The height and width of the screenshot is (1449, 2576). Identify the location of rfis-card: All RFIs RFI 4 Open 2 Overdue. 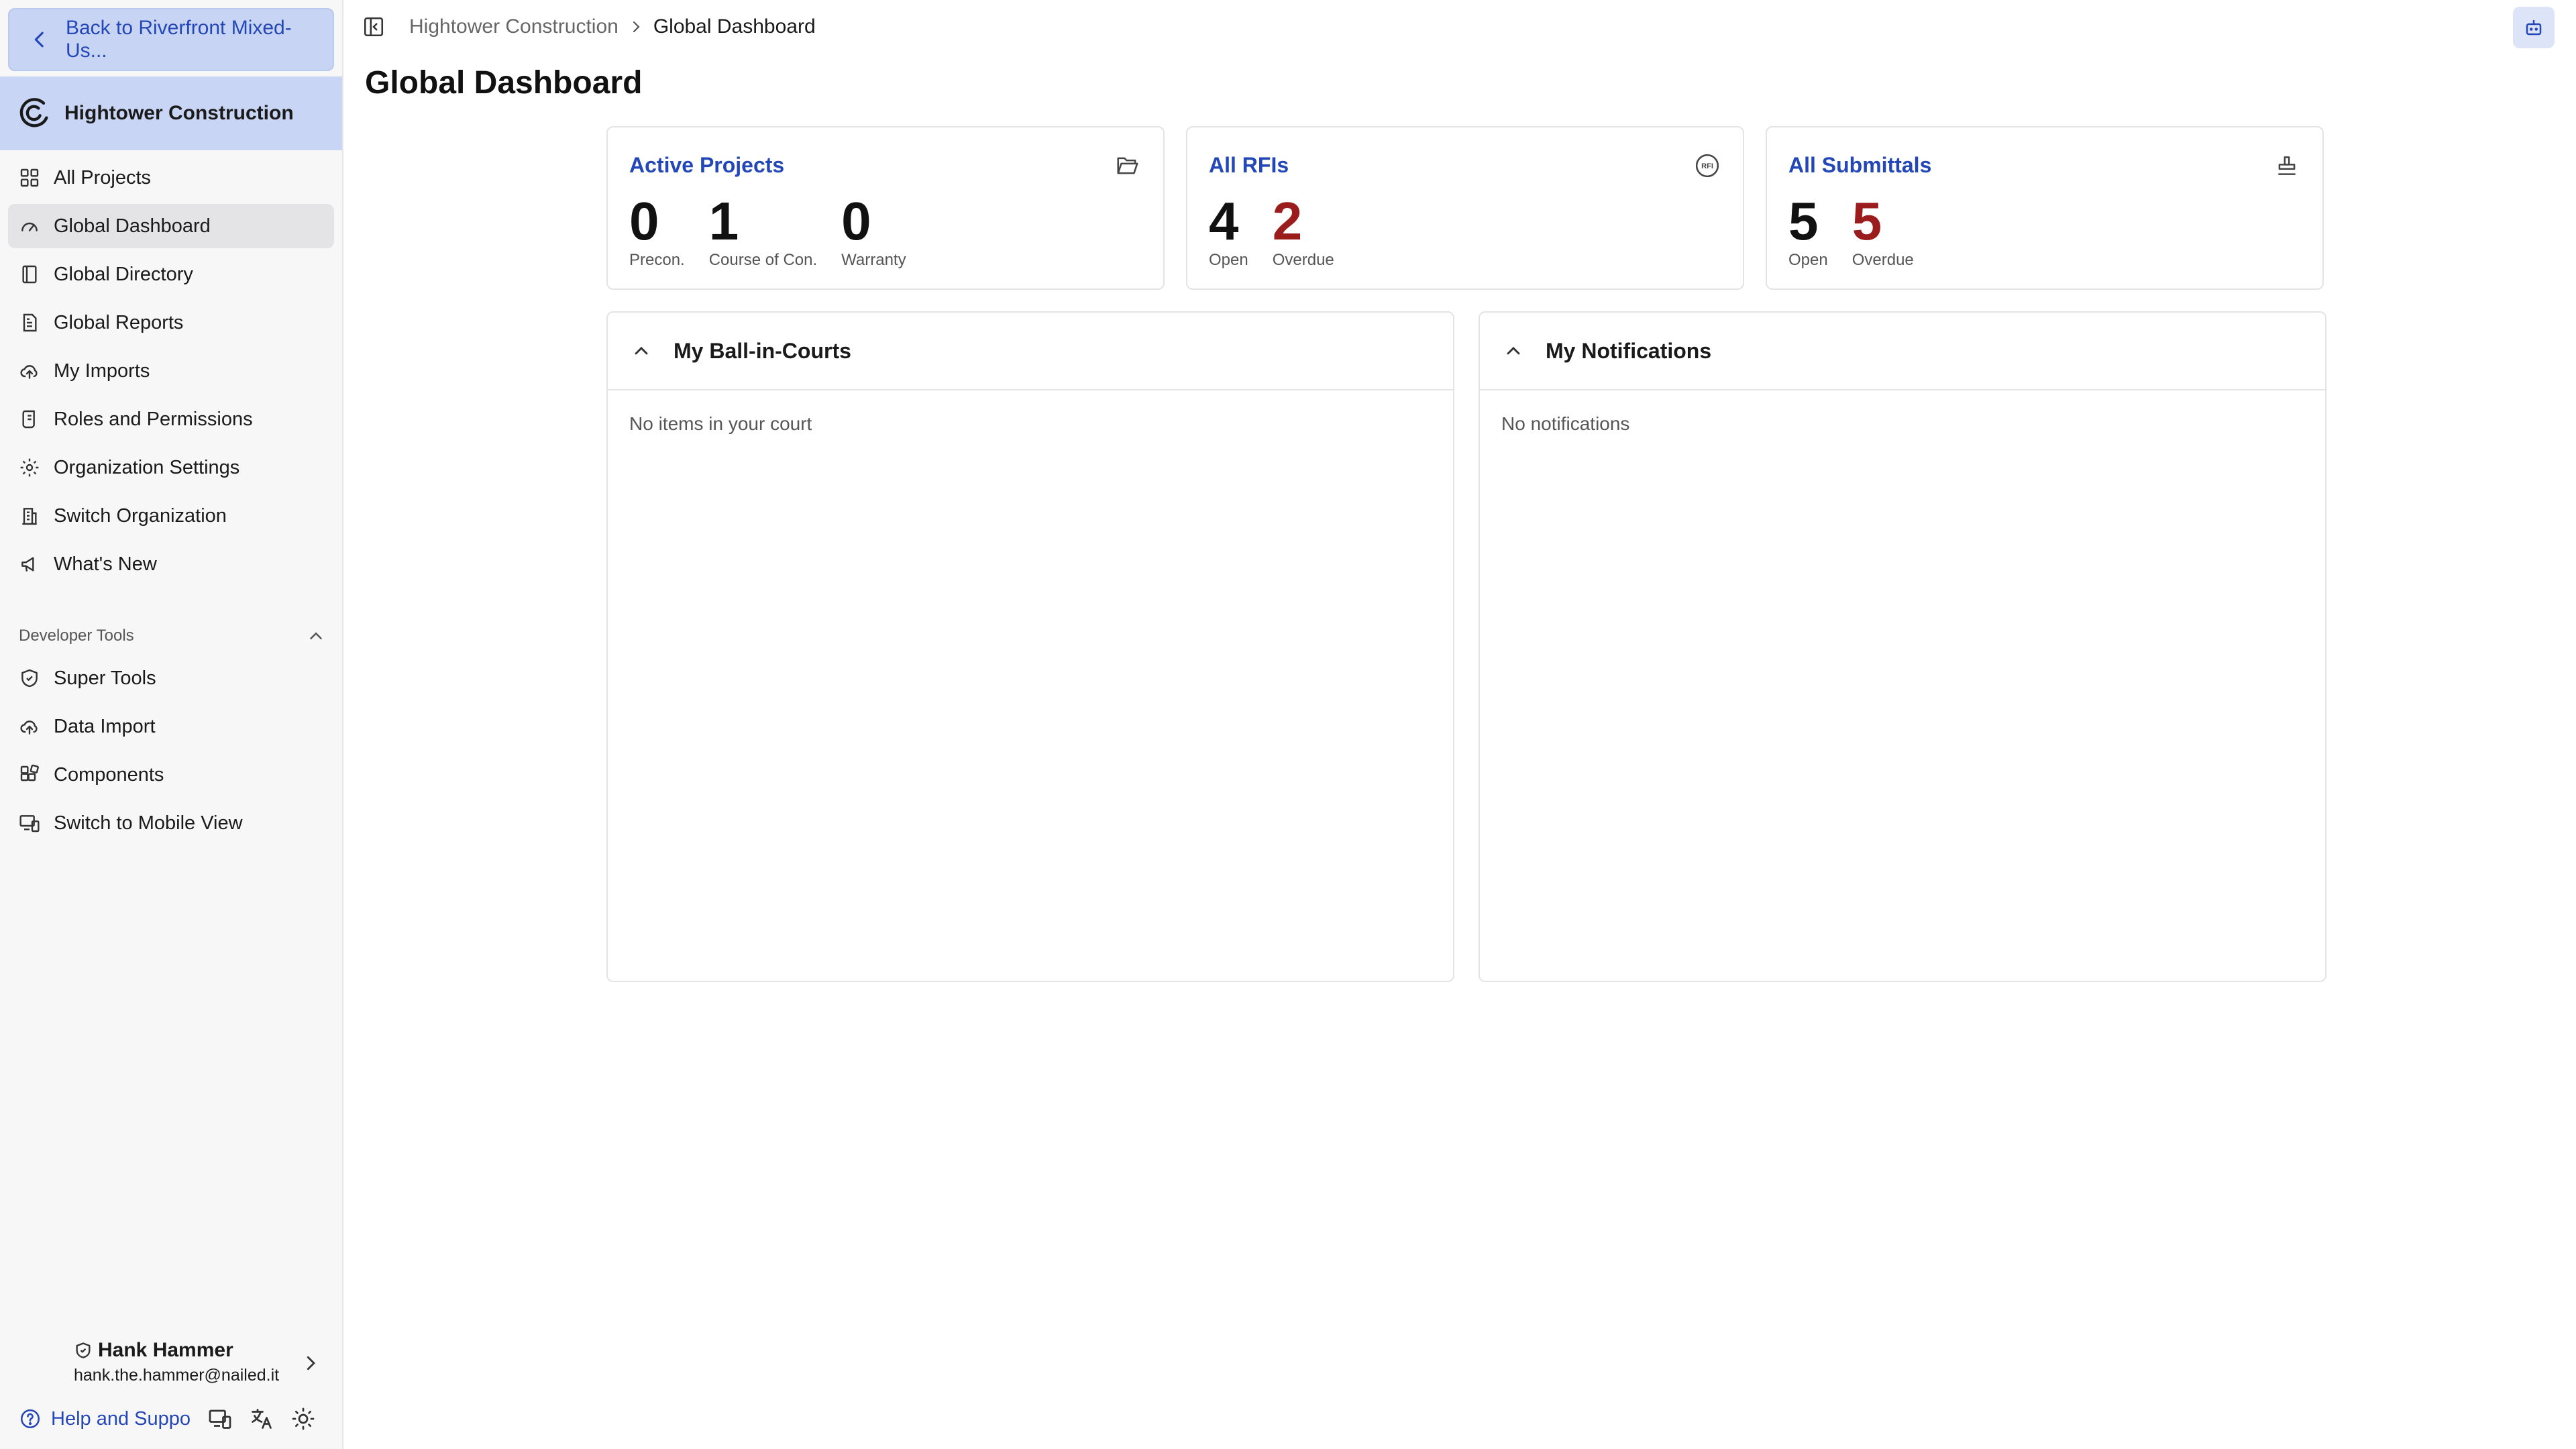
(1465, 208).